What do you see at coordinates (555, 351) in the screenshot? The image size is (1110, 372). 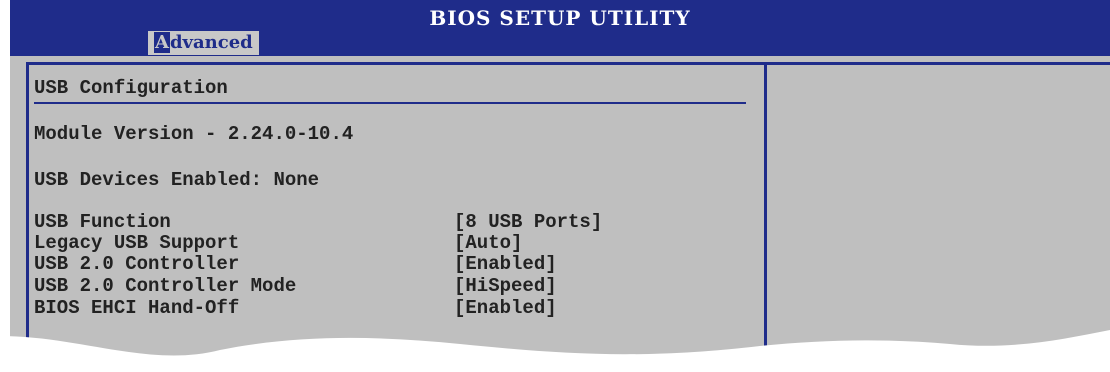 I see `torn-edge` at bounding box center [555, 351].